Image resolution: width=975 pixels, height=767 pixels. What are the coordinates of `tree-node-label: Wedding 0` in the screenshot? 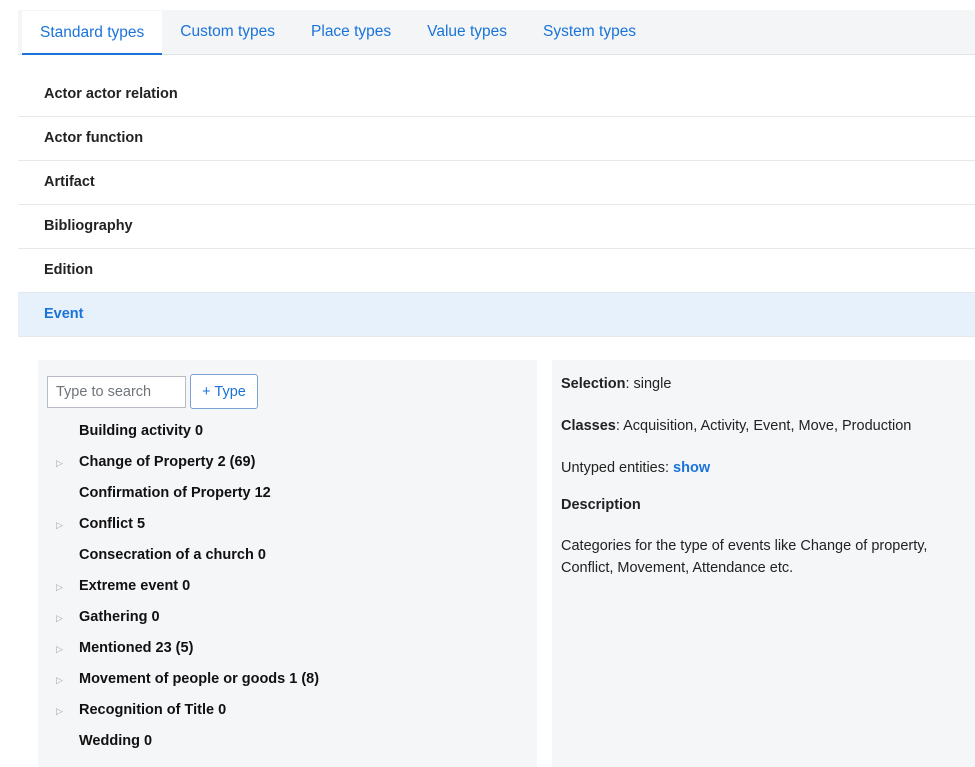 It's located at (115, 741).